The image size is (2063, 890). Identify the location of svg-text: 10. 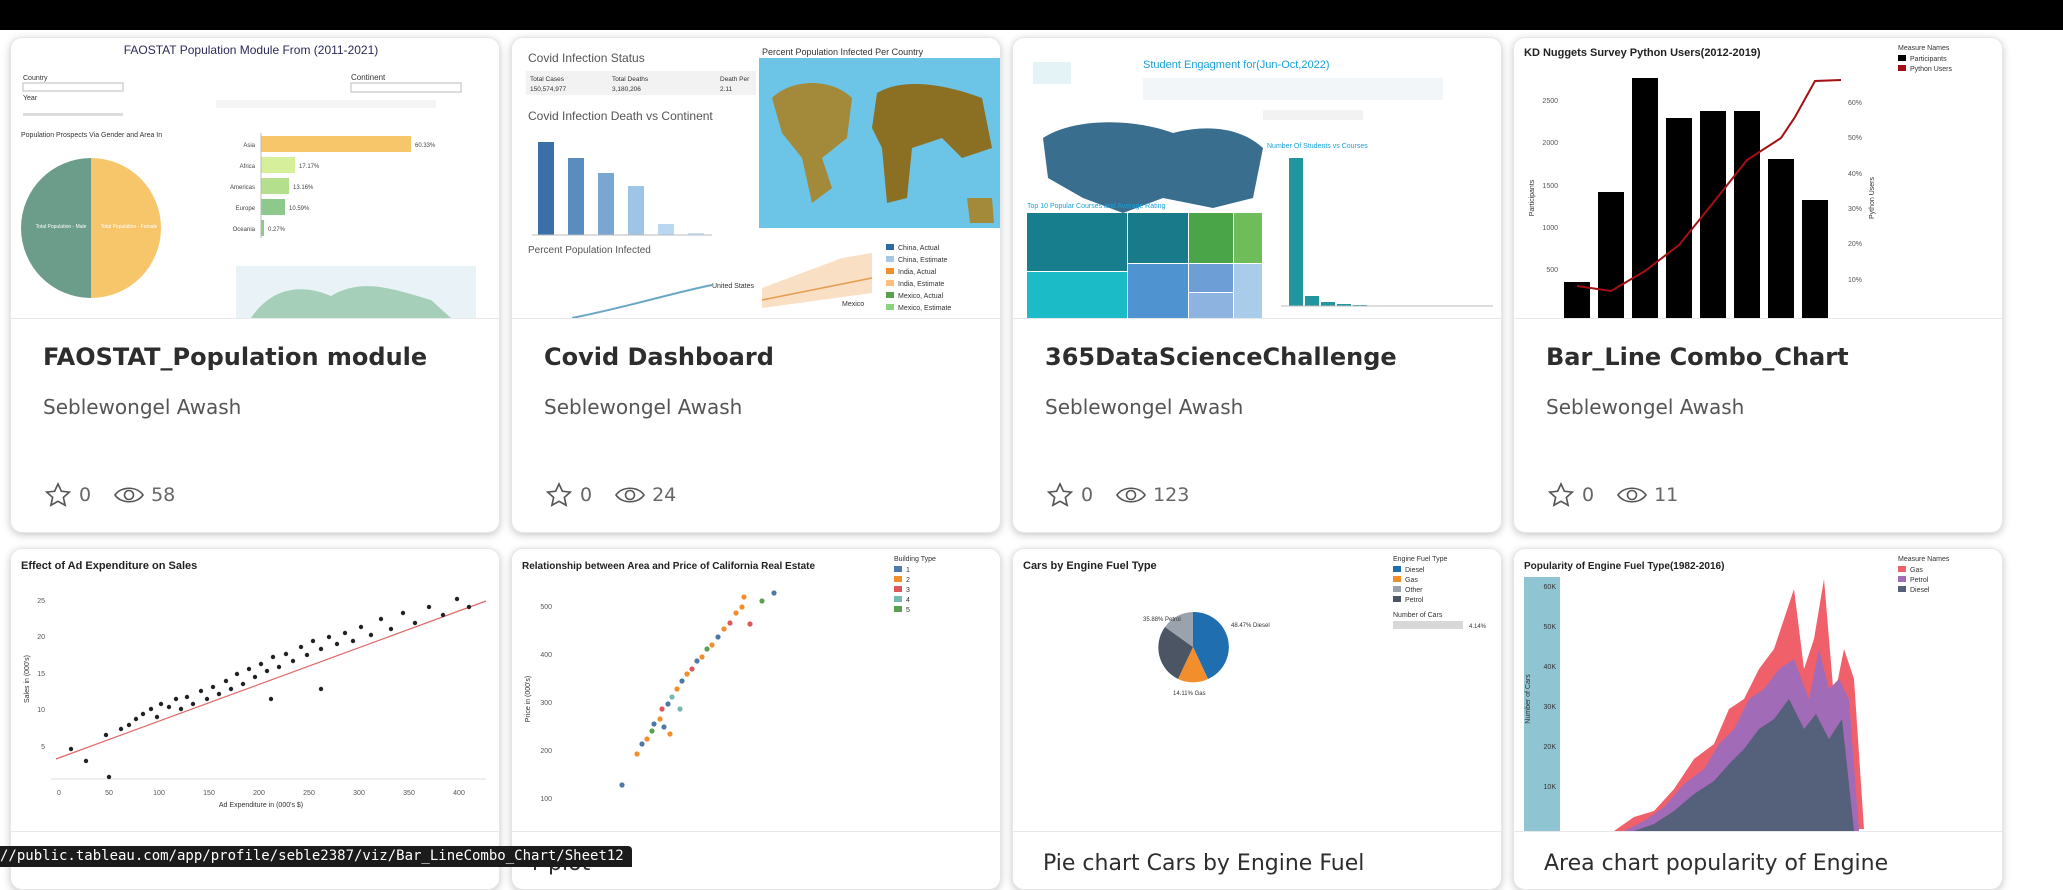
(41, 710).